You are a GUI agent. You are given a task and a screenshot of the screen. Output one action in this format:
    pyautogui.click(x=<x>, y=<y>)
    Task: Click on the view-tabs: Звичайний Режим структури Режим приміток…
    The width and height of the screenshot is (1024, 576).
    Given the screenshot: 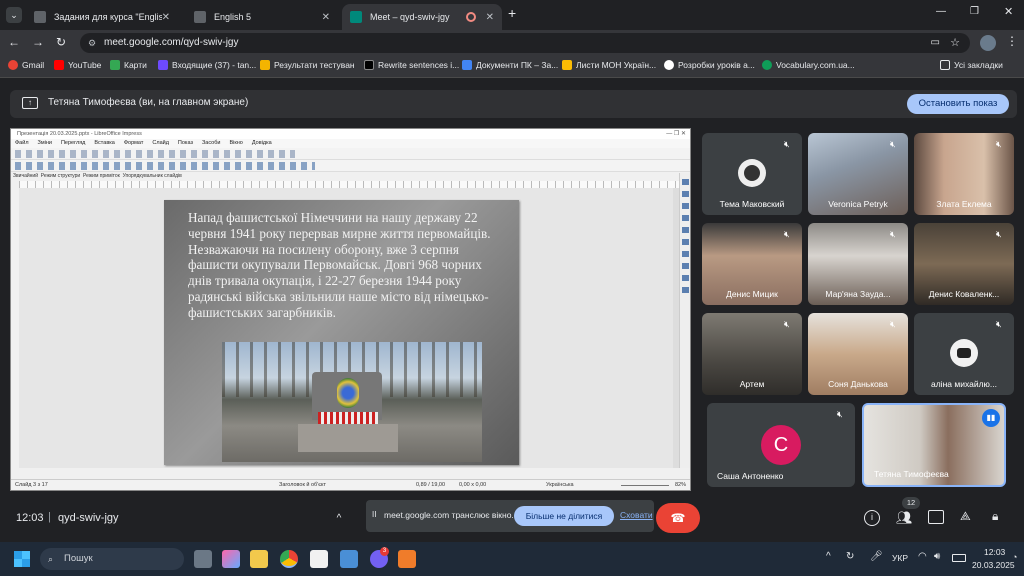 What is the action you would take?
    pyautogui.click(x=97, y=176)
    